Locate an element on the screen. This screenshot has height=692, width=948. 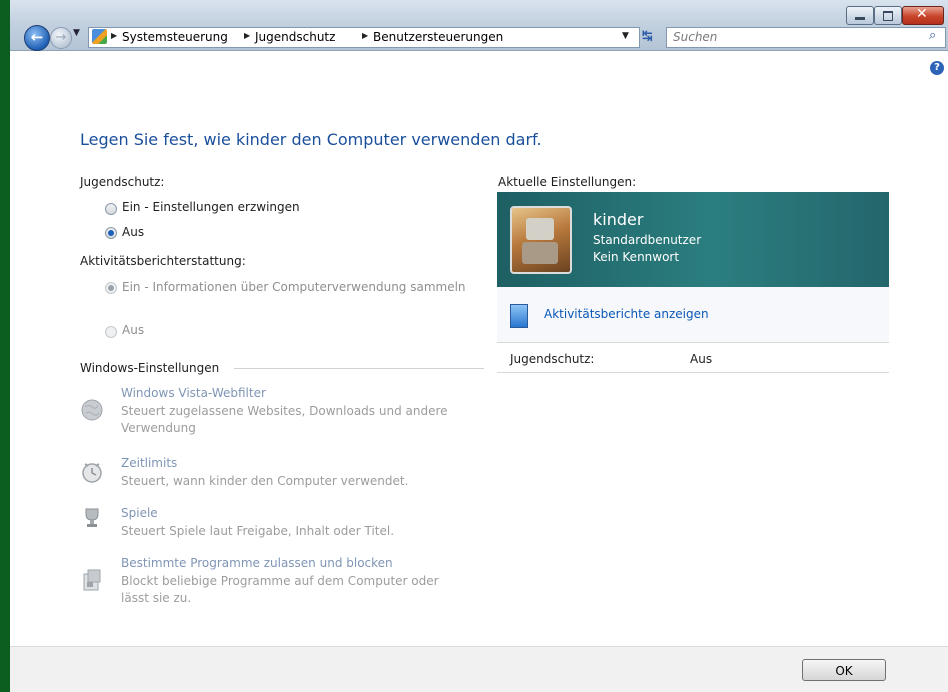
games-link: Spiele is located at coordinates (139, 513).